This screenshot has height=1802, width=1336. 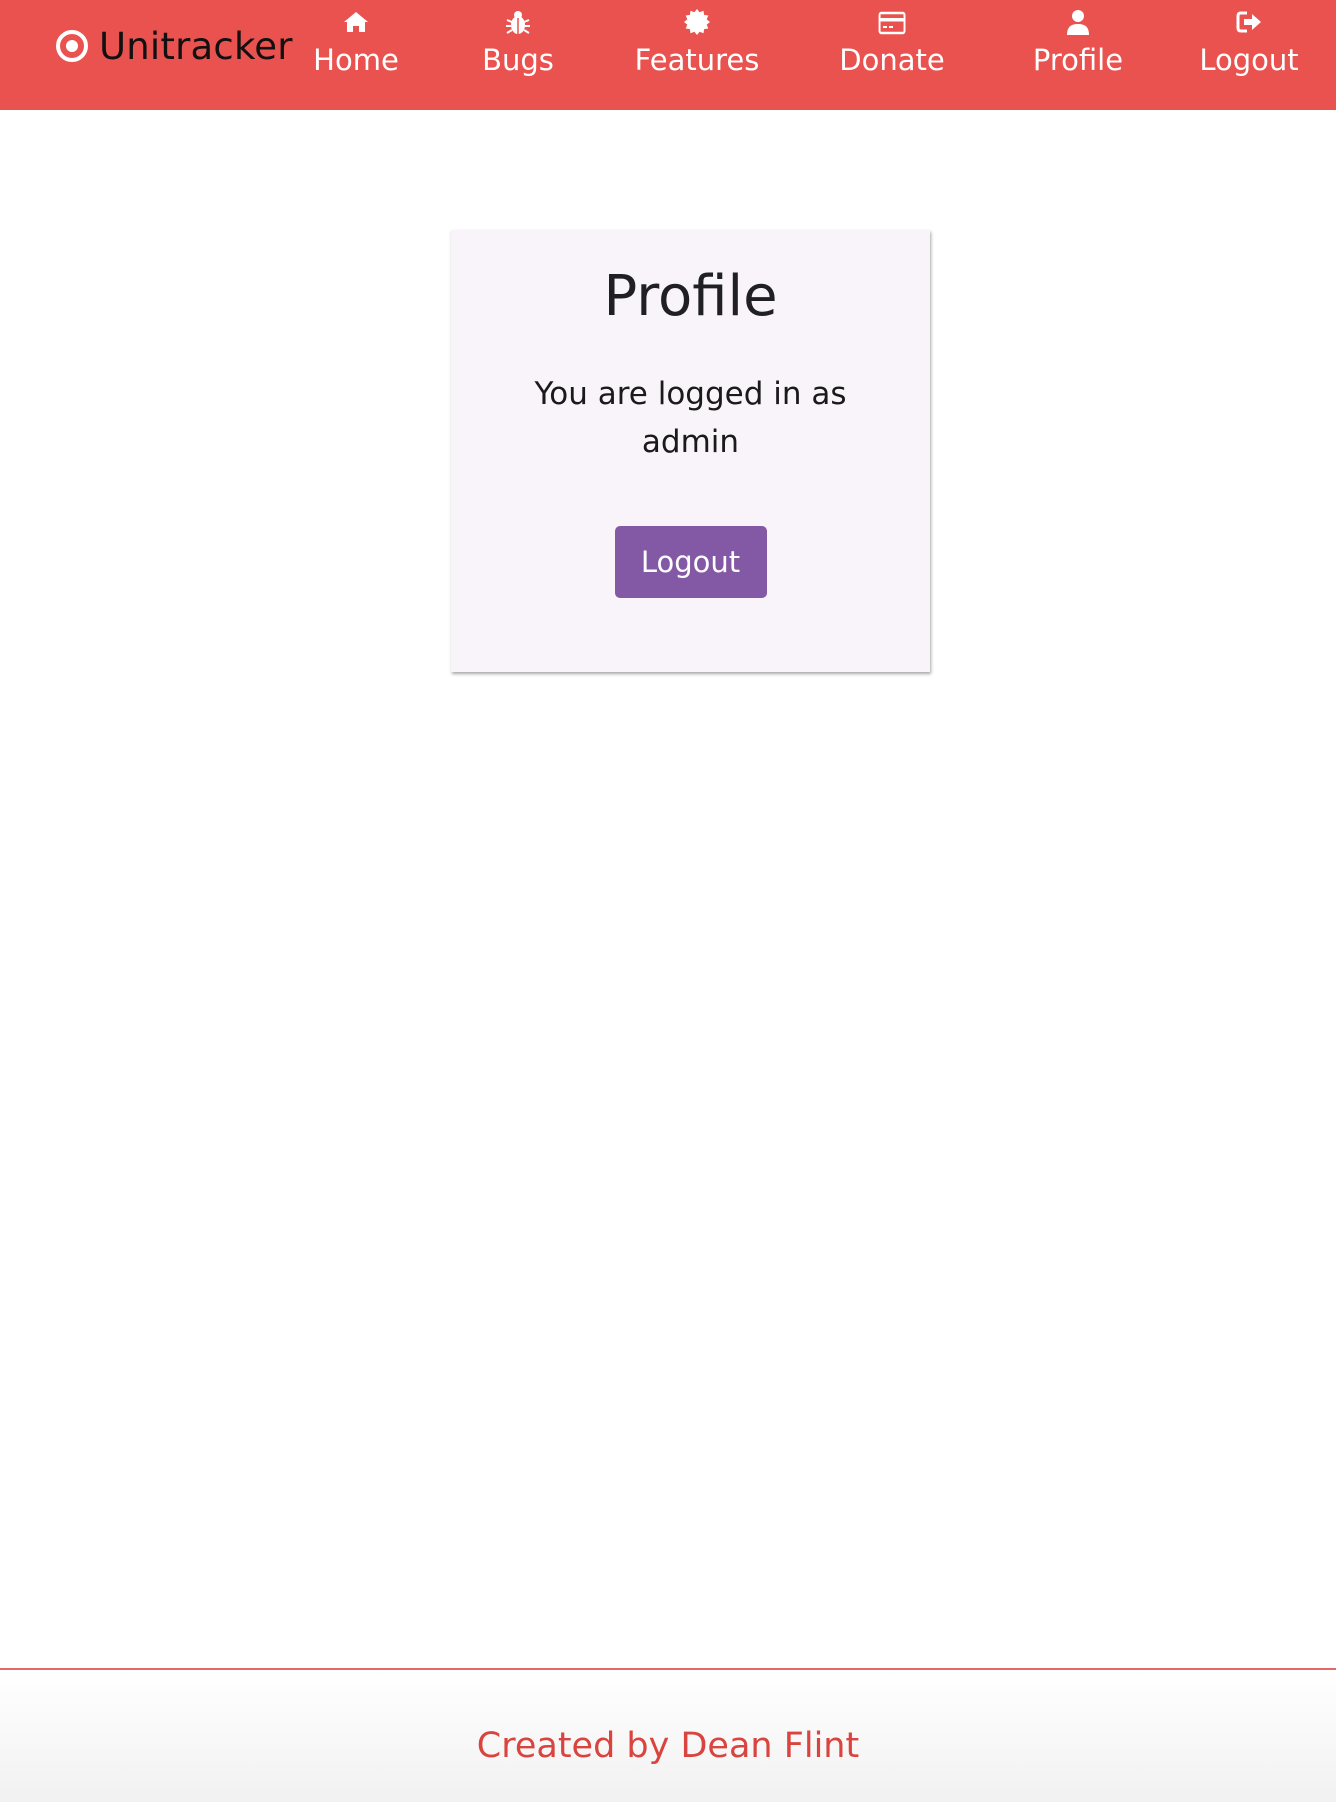 What do you see at coordinates (1078, 60) in the screenshot?
I see `nav-label-profile: Profile` at bounding box center [1078, 60].